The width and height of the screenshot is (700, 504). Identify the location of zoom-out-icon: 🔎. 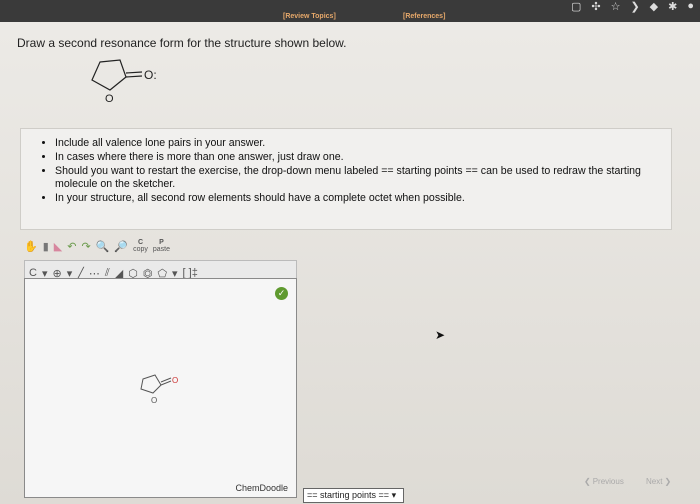
(121, 246).